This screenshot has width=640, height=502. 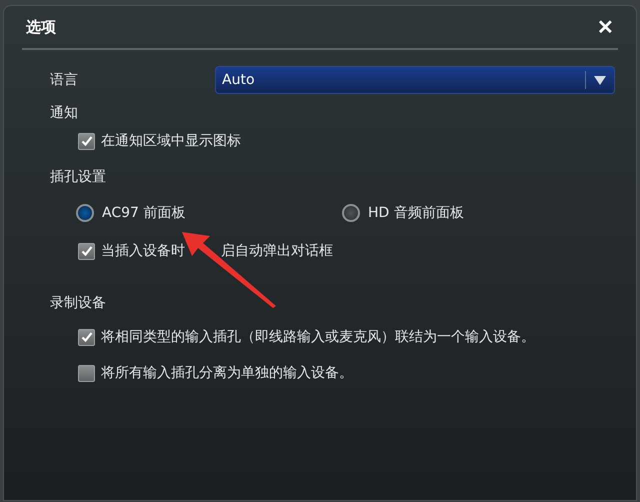 What do you see at coordinates (209, 213) in the screenshot?
I see `radio-option: AC97 前面板` at bounding box center [209, 213].